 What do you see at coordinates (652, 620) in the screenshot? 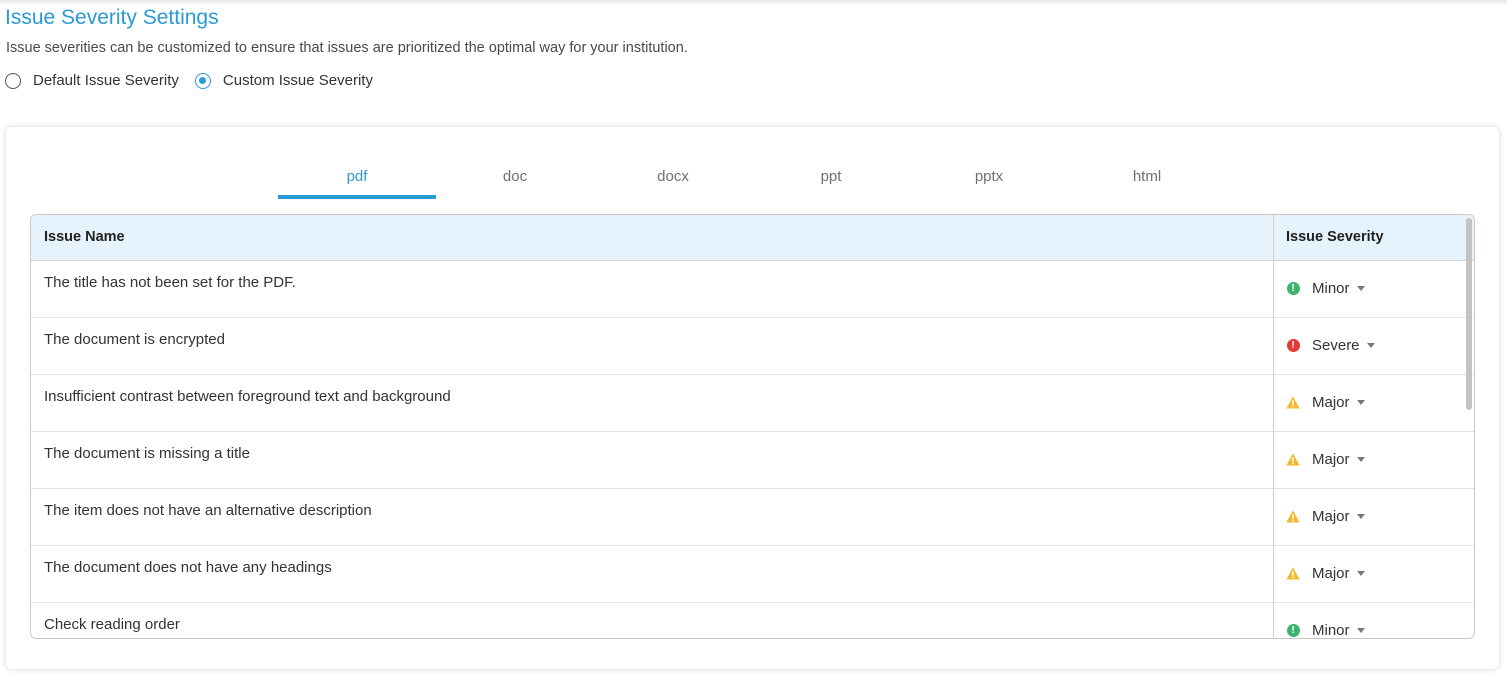
I see `issue-name-cell: Check reading order` at bounding box center [652, 620].